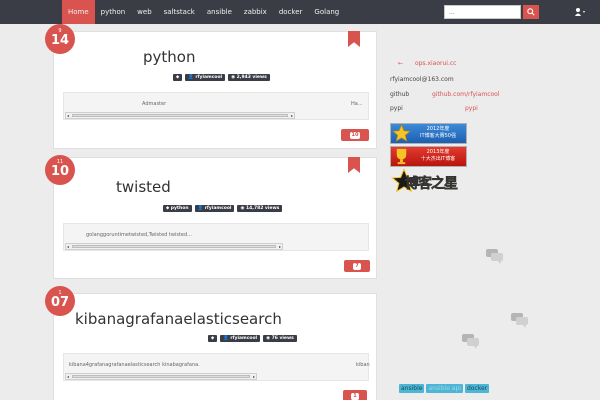  I want to click on post-meta: ⬥ python 👤 rfyiamcool ◉ 14,782 views, so click(223, 208).